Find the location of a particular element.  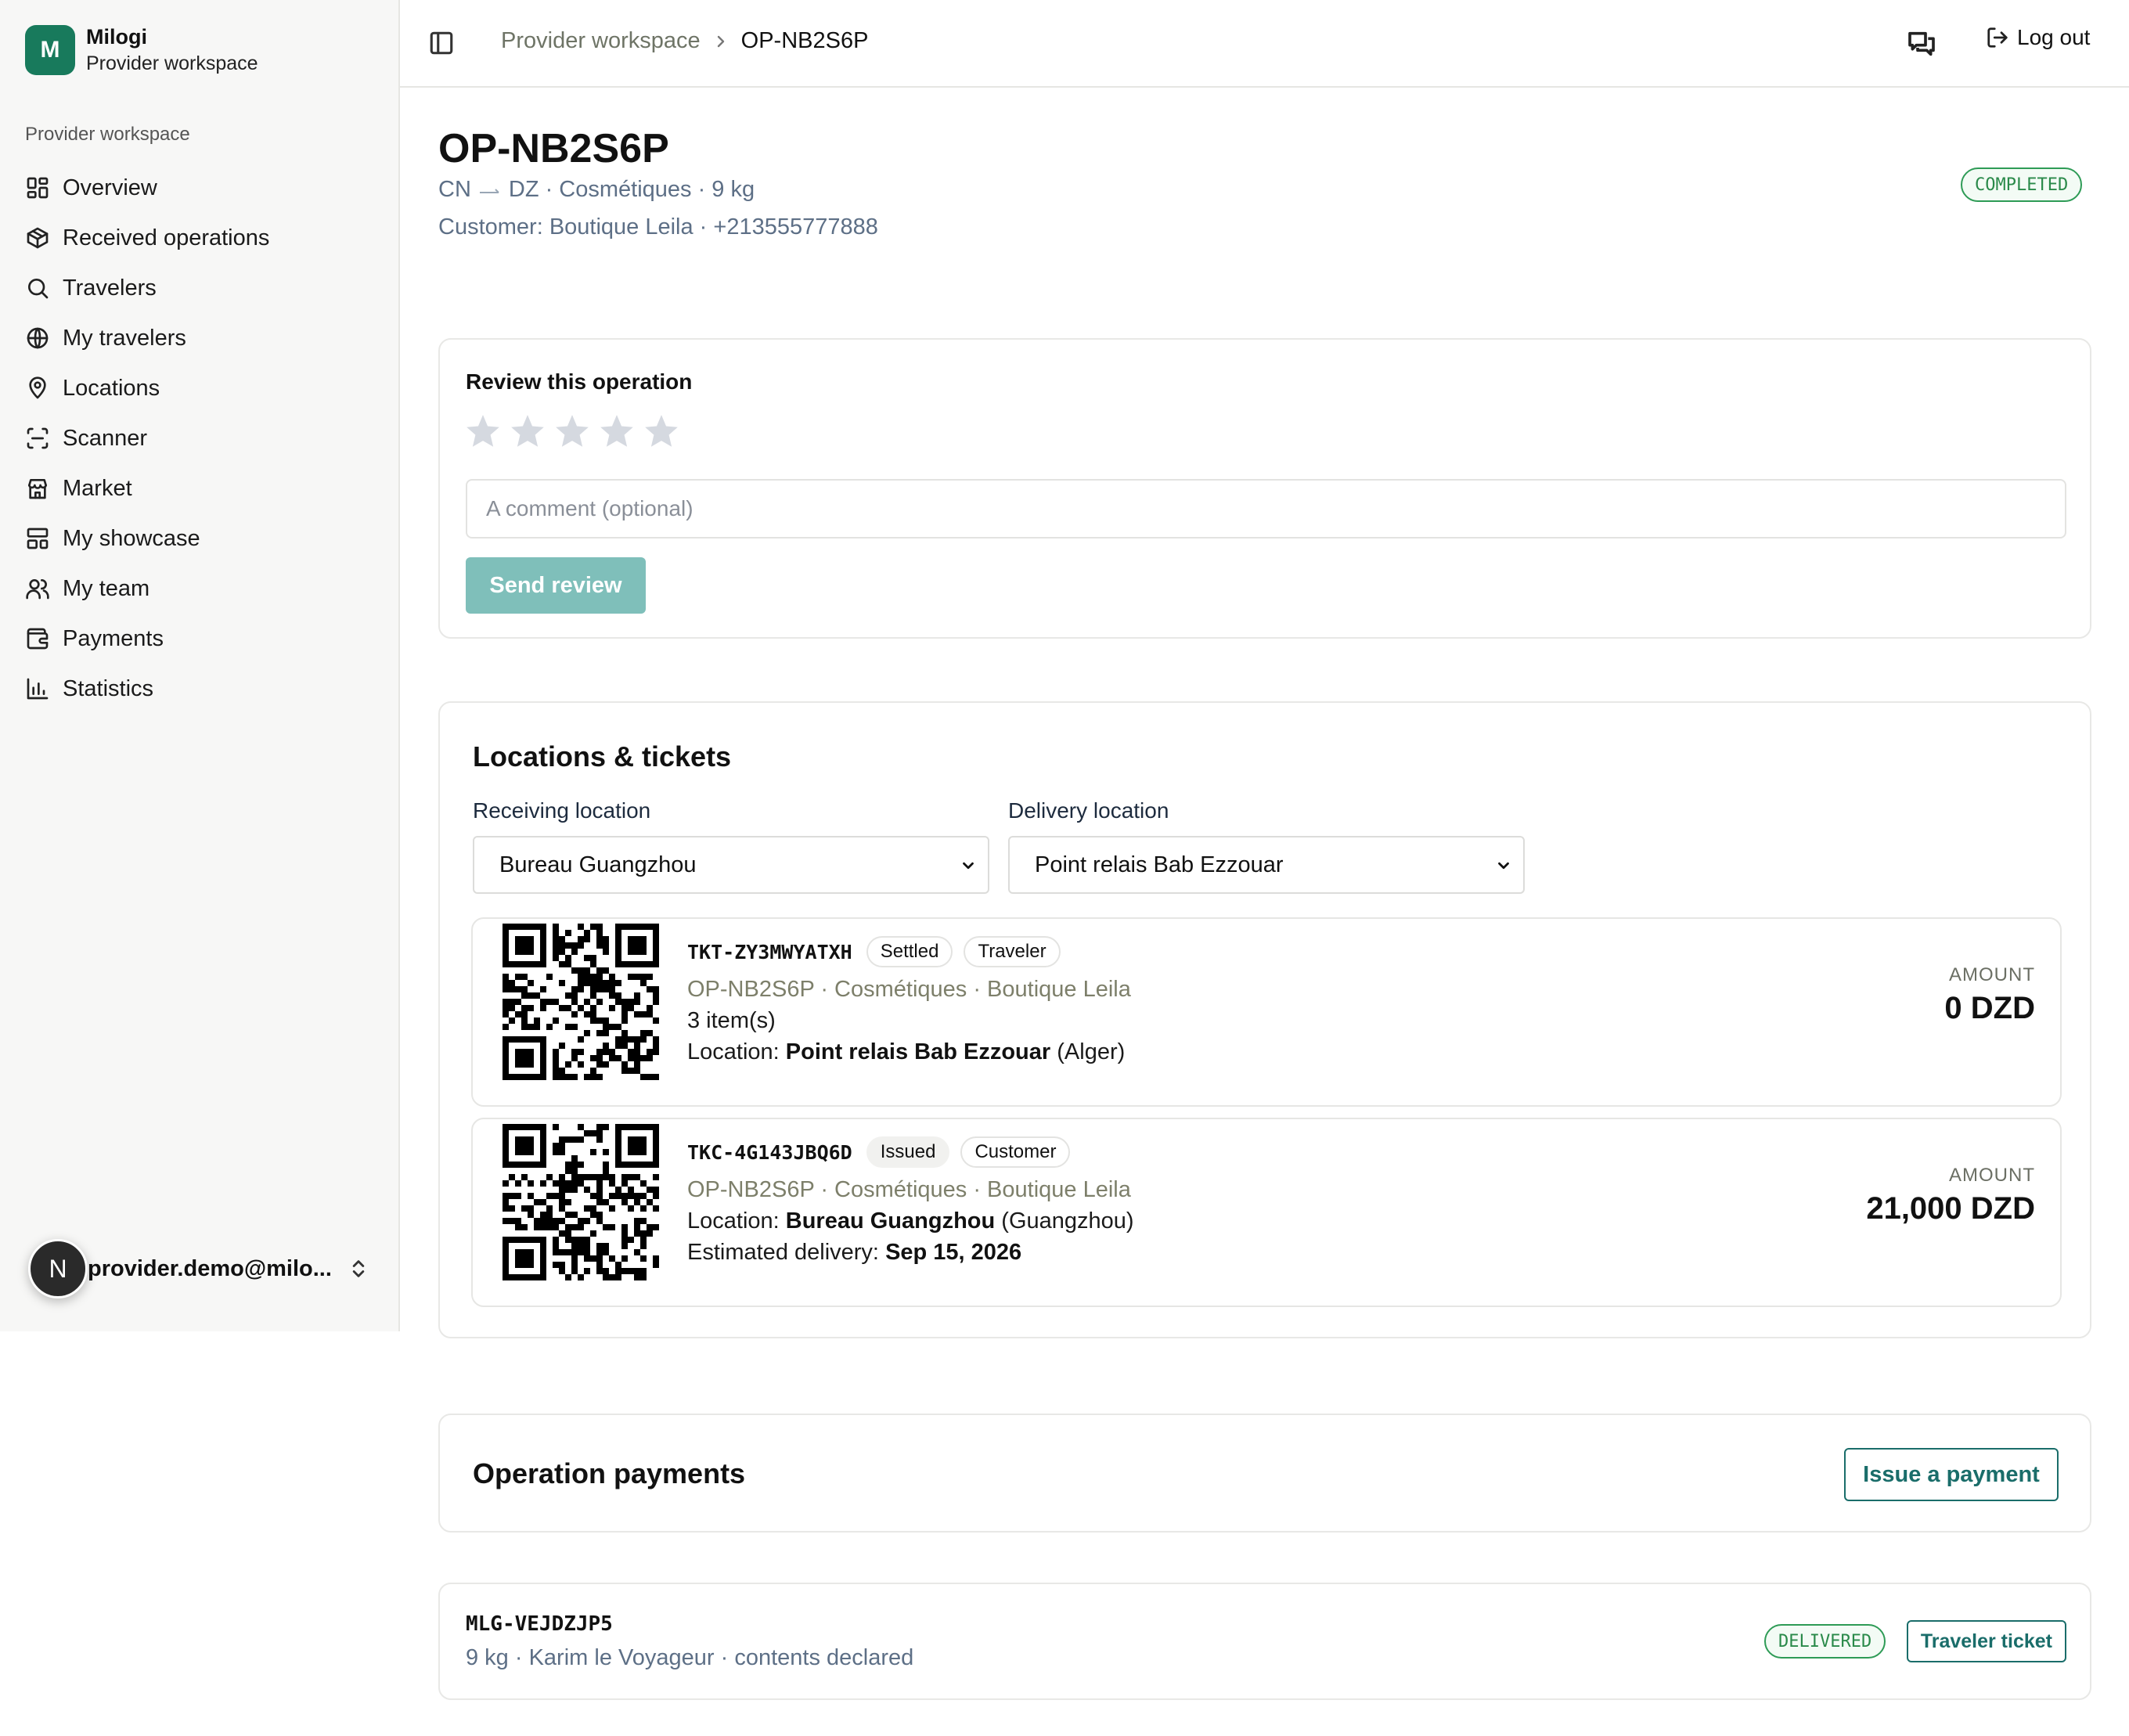

package-icon is located at coordinates (38, 238).